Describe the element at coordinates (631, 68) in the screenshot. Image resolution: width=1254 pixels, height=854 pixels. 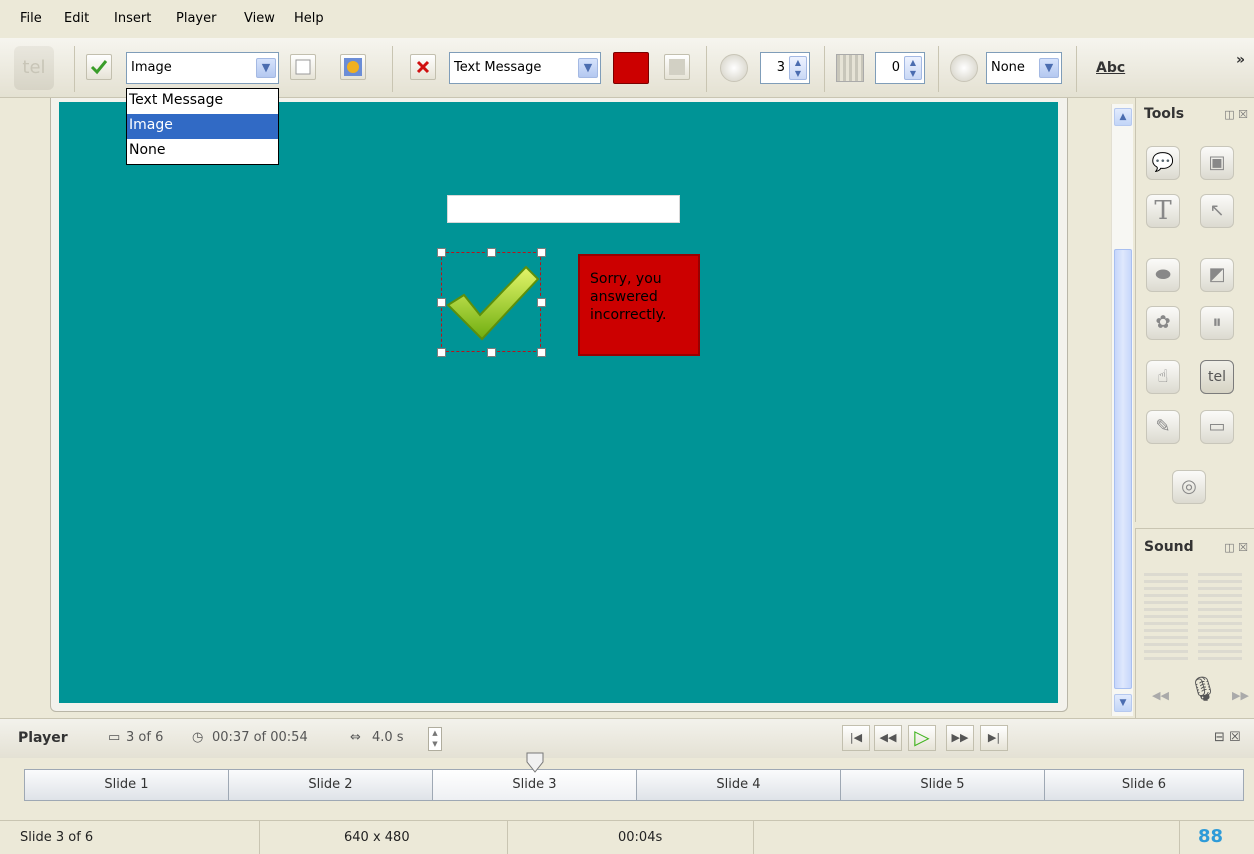
I see `failure-color-picker` at that location.